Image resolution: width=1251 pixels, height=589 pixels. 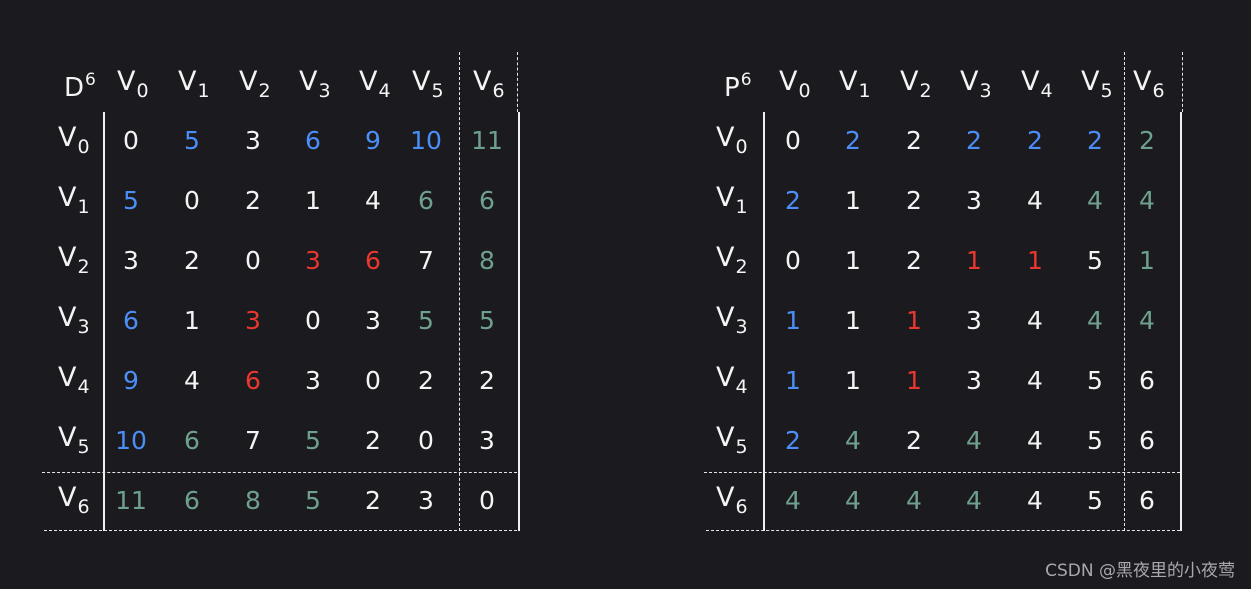 I want to click on matrix-name: D6, so click(x=80, y=86).